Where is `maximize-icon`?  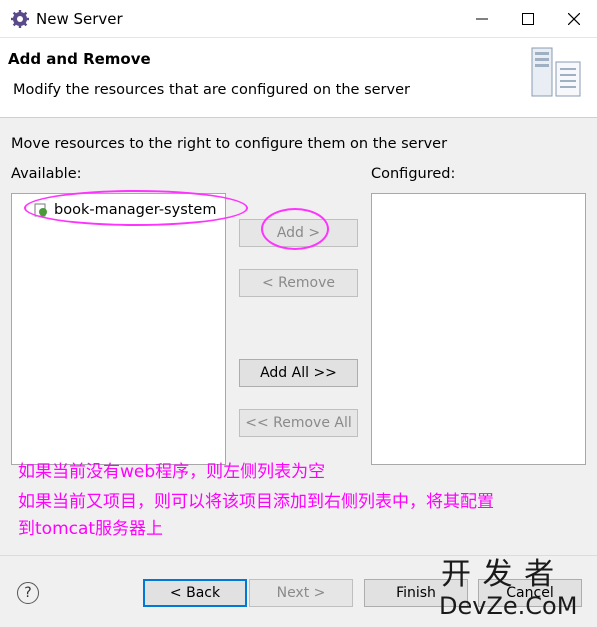 maximize-icon is located at coordinates (528, 19).